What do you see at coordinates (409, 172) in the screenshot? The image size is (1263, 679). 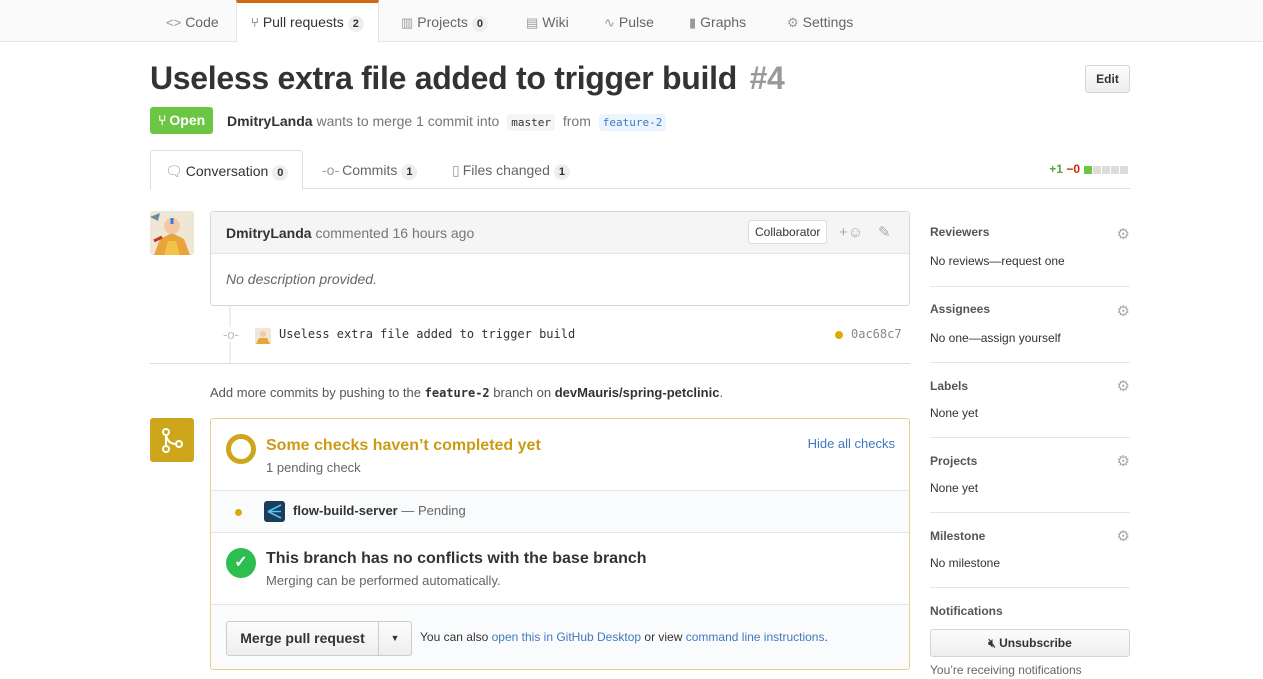 I see `commits-counter: 1` at bounding box center [409, 172].